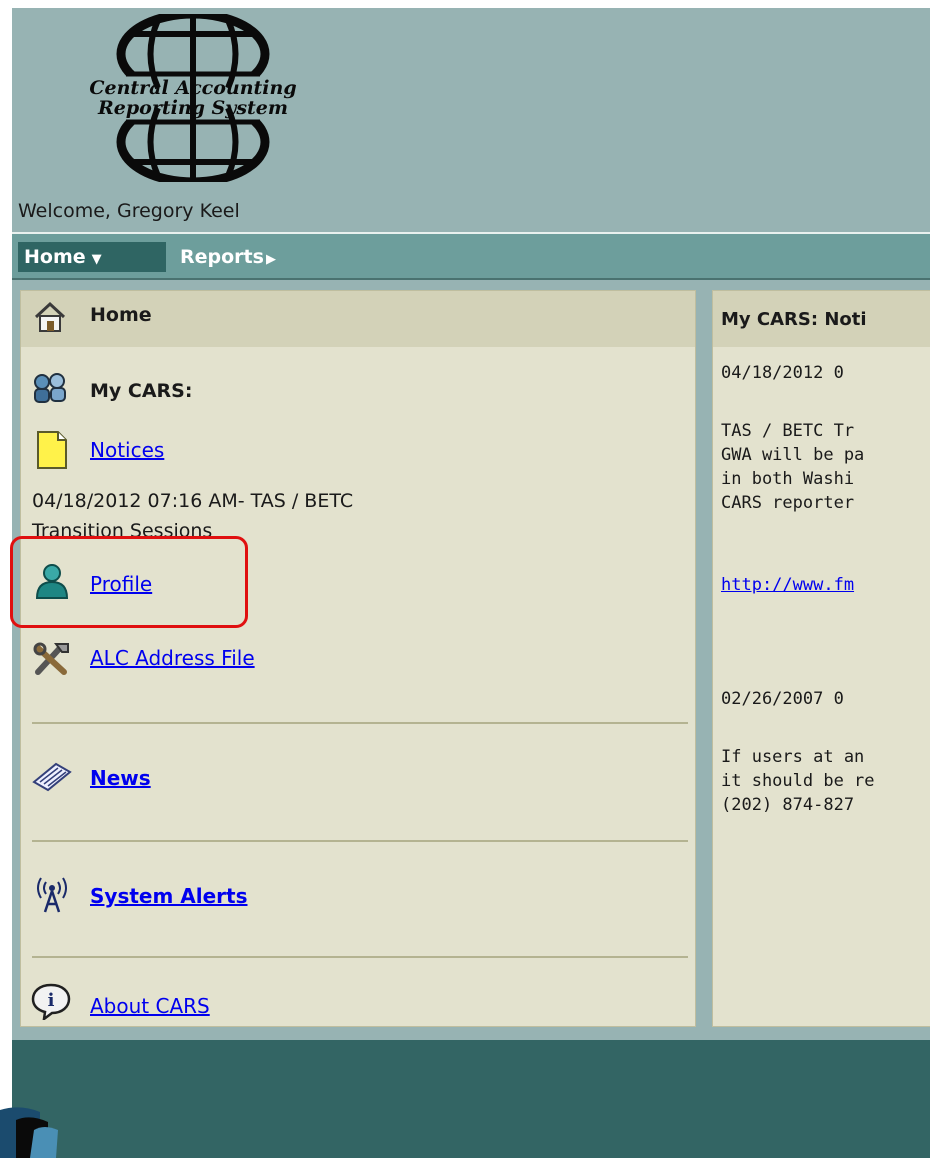  What do you see at coordinates (794, 319) in the screenshot?
I see `notices-panel-title: My CARS: Noti` at bounding box center [794, 319].